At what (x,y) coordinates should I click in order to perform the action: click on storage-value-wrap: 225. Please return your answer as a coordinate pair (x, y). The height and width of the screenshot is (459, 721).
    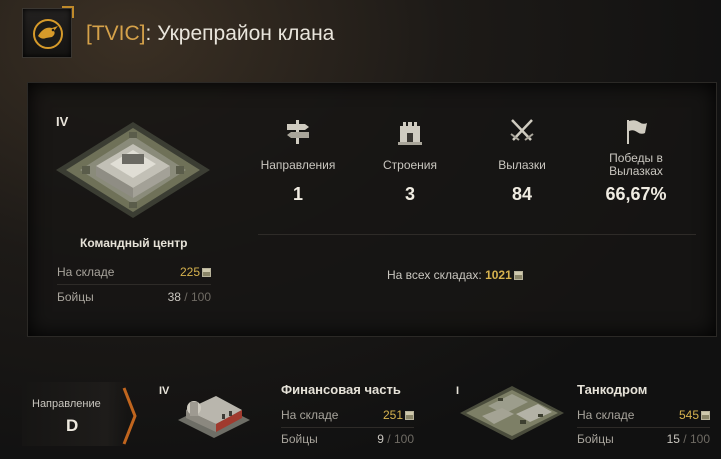
    Looking at the image, I should click on (195, 272).